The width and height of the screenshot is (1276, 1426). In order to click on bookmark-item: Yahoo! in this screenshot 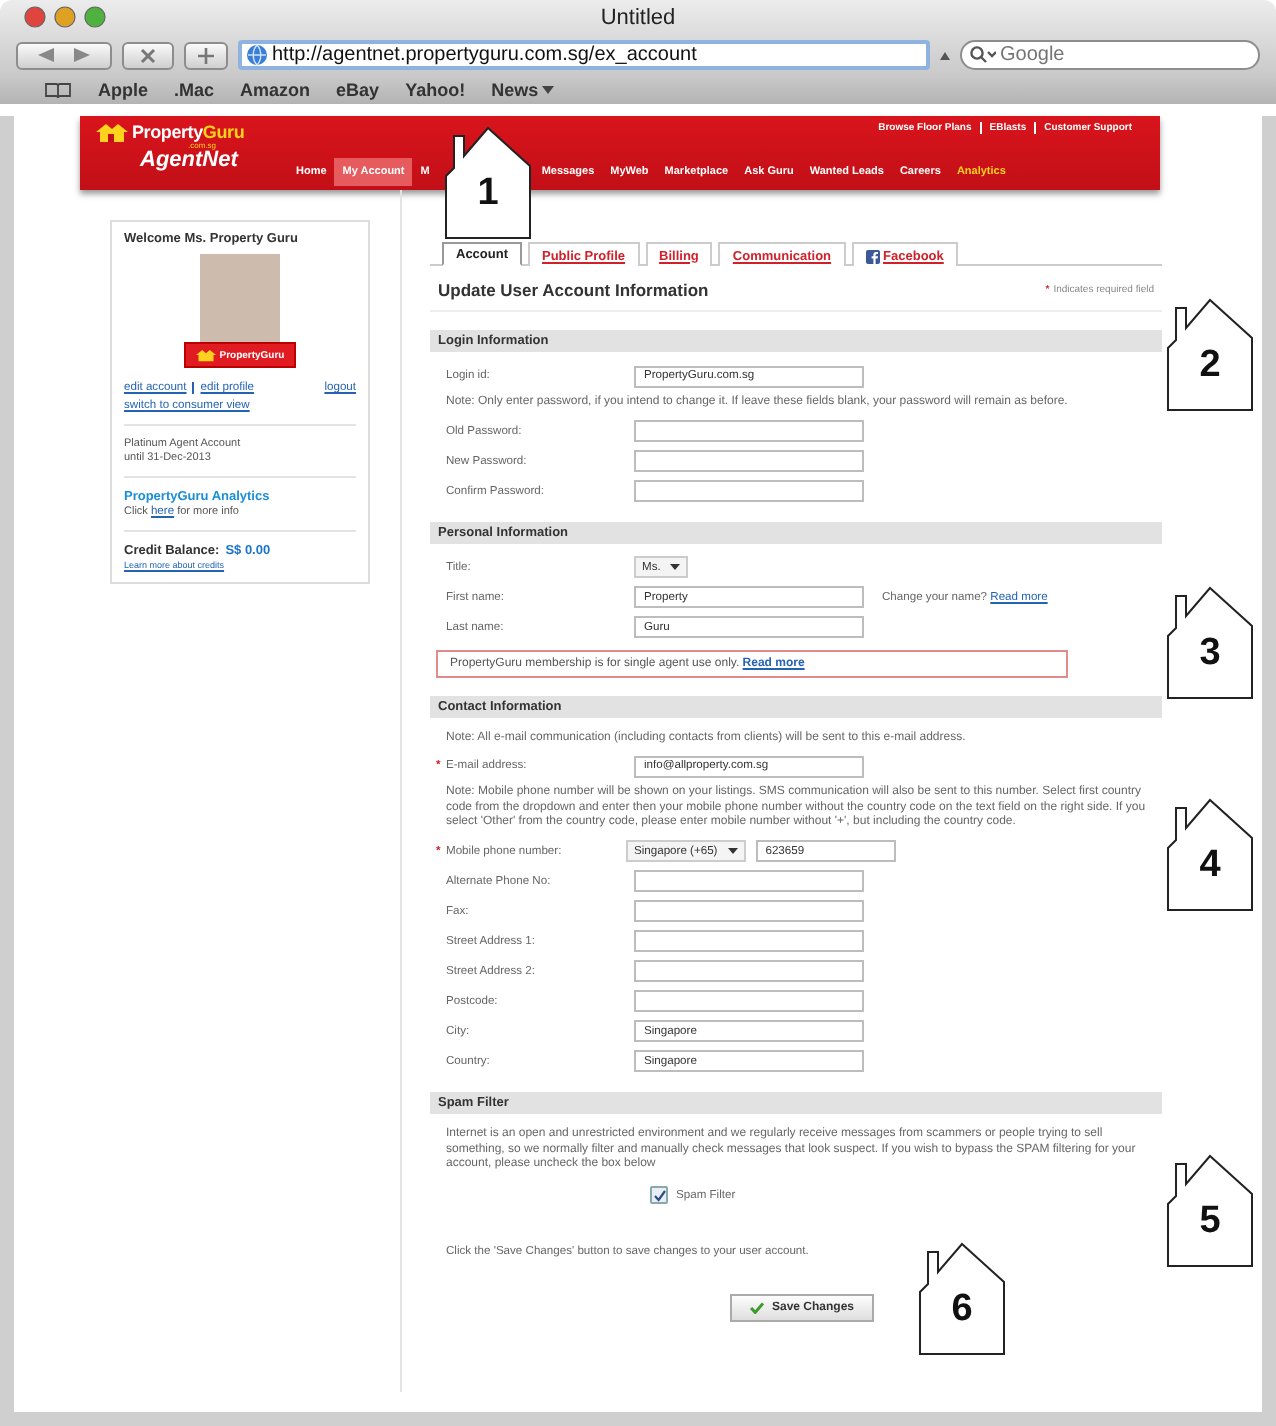, I will do `click(435, 90)`.